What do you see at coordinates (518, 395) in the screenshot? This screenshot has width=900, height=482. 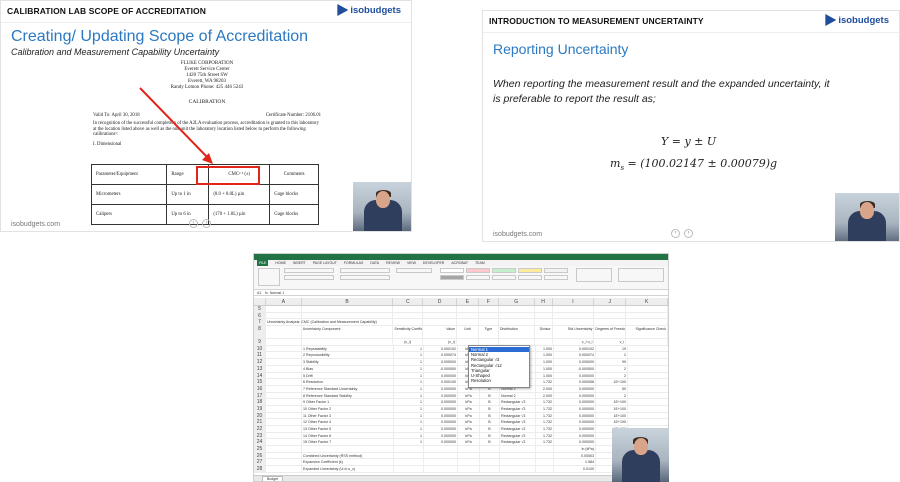 I see `cell: Normal 2` at bounding box center [518, 395].